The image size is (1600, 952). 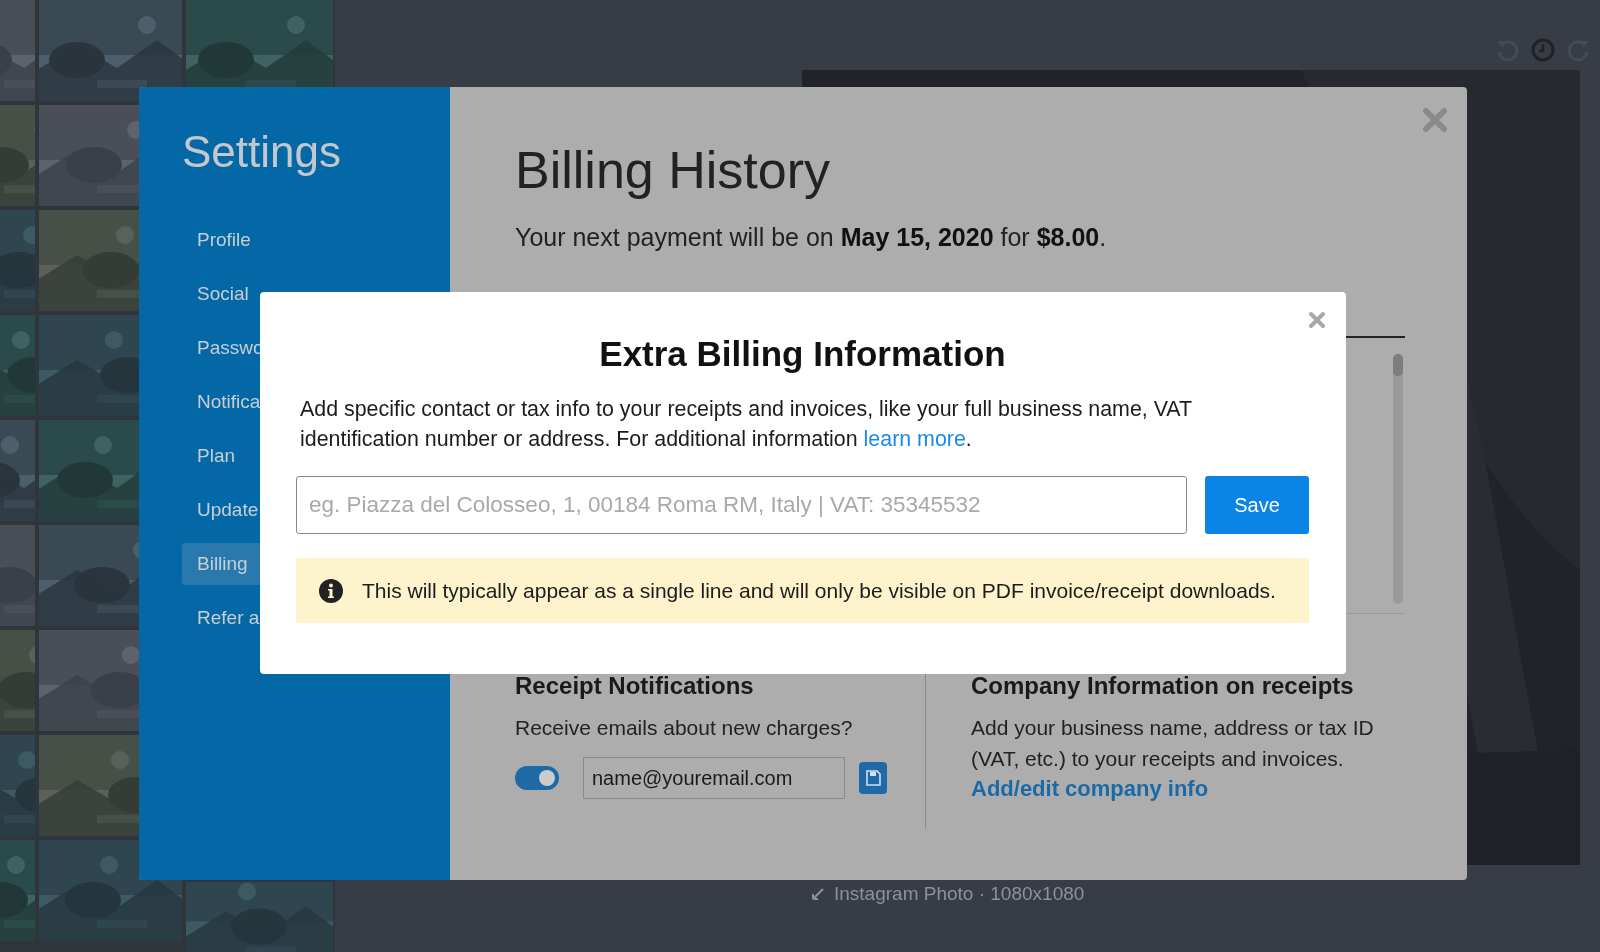 I want to click on payment-summary: Your next payment will be on May 15, 2020 for $8.00., so click(x=811, y=237).